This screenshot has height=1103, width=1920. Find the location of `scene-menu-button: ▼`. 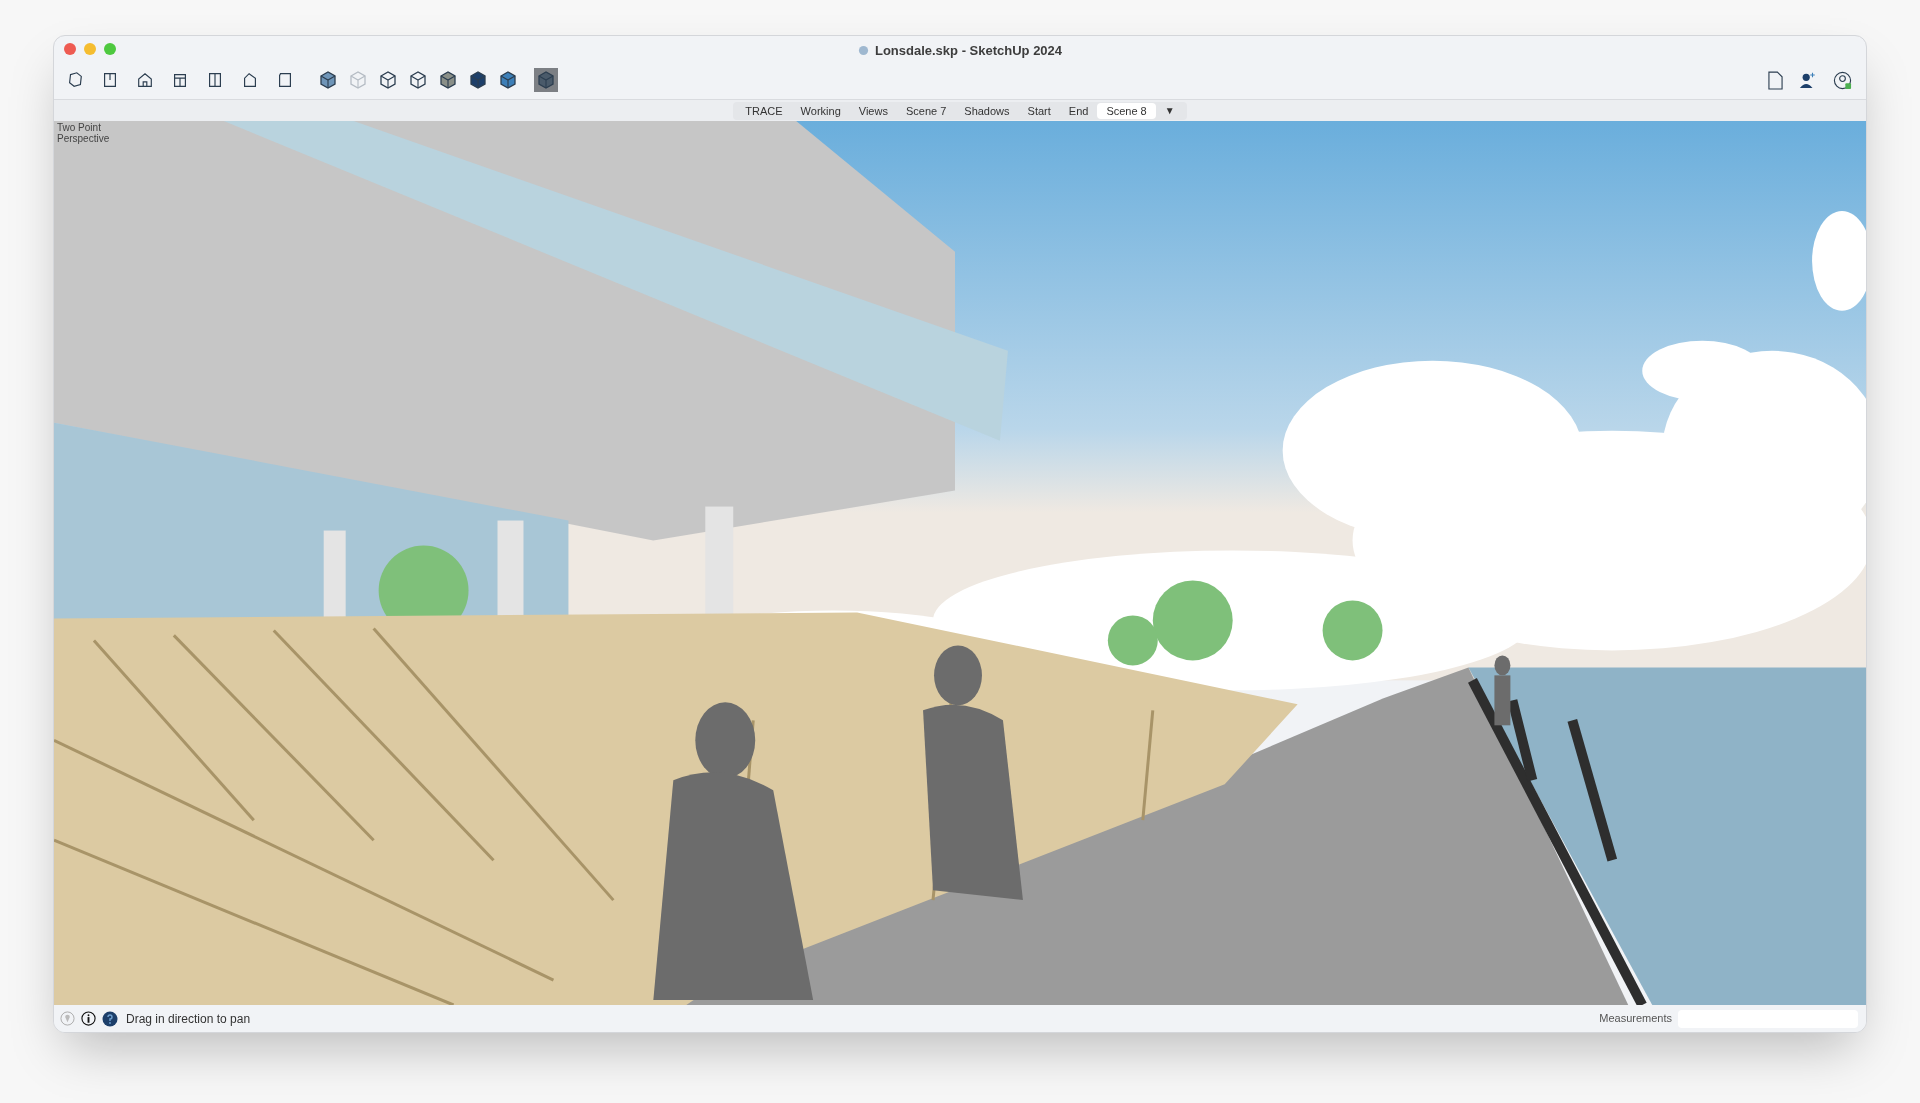

scene-menu-button: ▼ is located at coordinates (1169, 110).